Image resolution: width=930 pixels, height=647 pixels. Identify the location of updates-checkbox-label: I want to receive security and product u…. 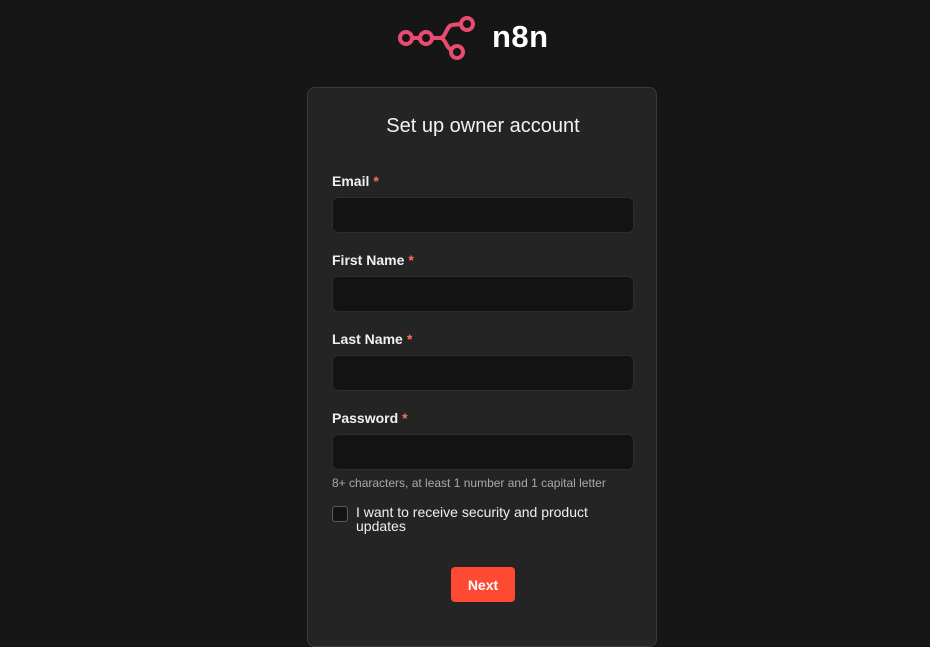
(491, 519).